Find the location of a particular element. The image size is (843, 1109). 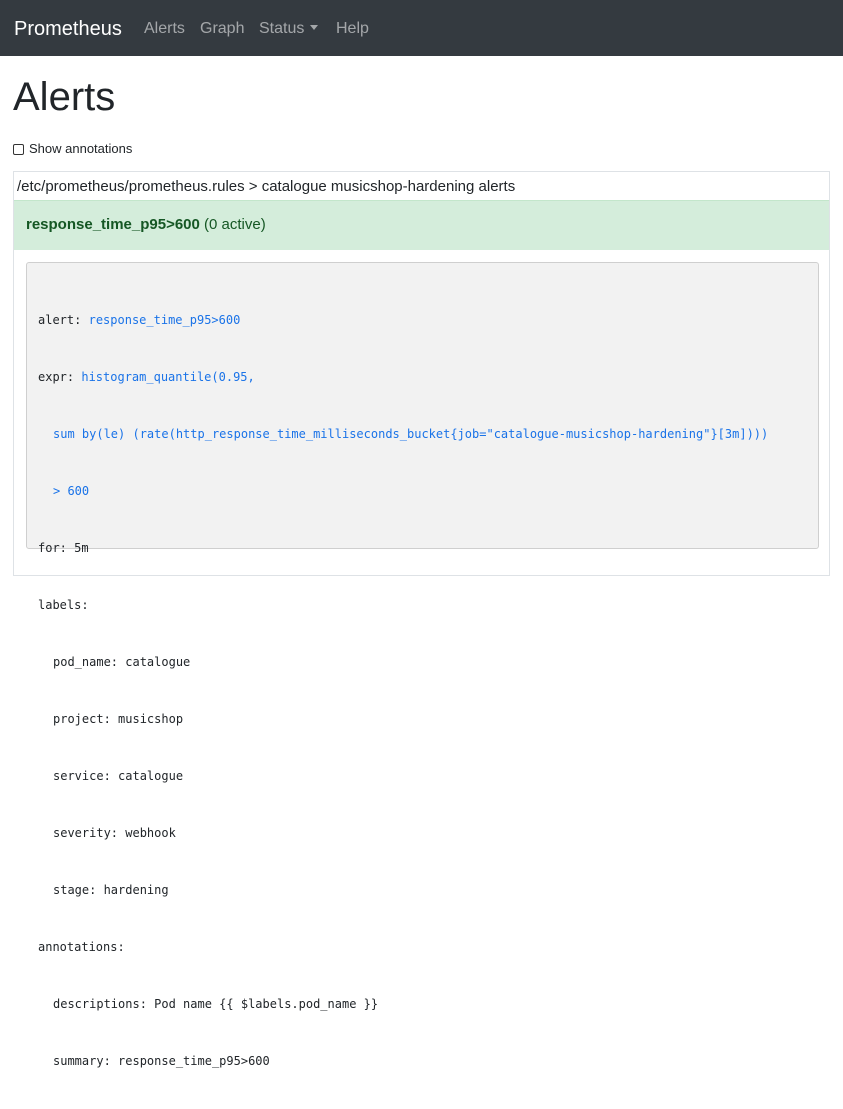

alert-rule-row: response_time_p95>600 (0 active) is located at coordinates (421, 225).